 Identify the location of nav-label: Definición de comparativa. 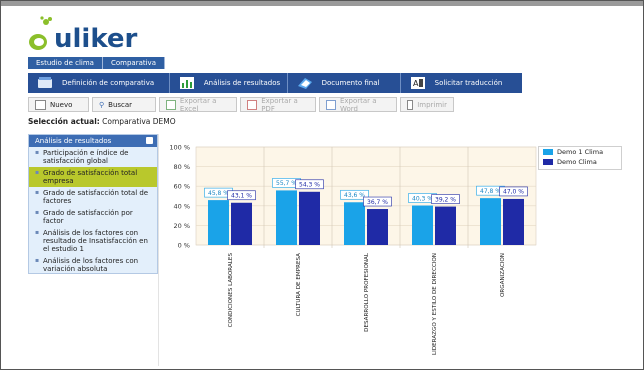
(108, 83).